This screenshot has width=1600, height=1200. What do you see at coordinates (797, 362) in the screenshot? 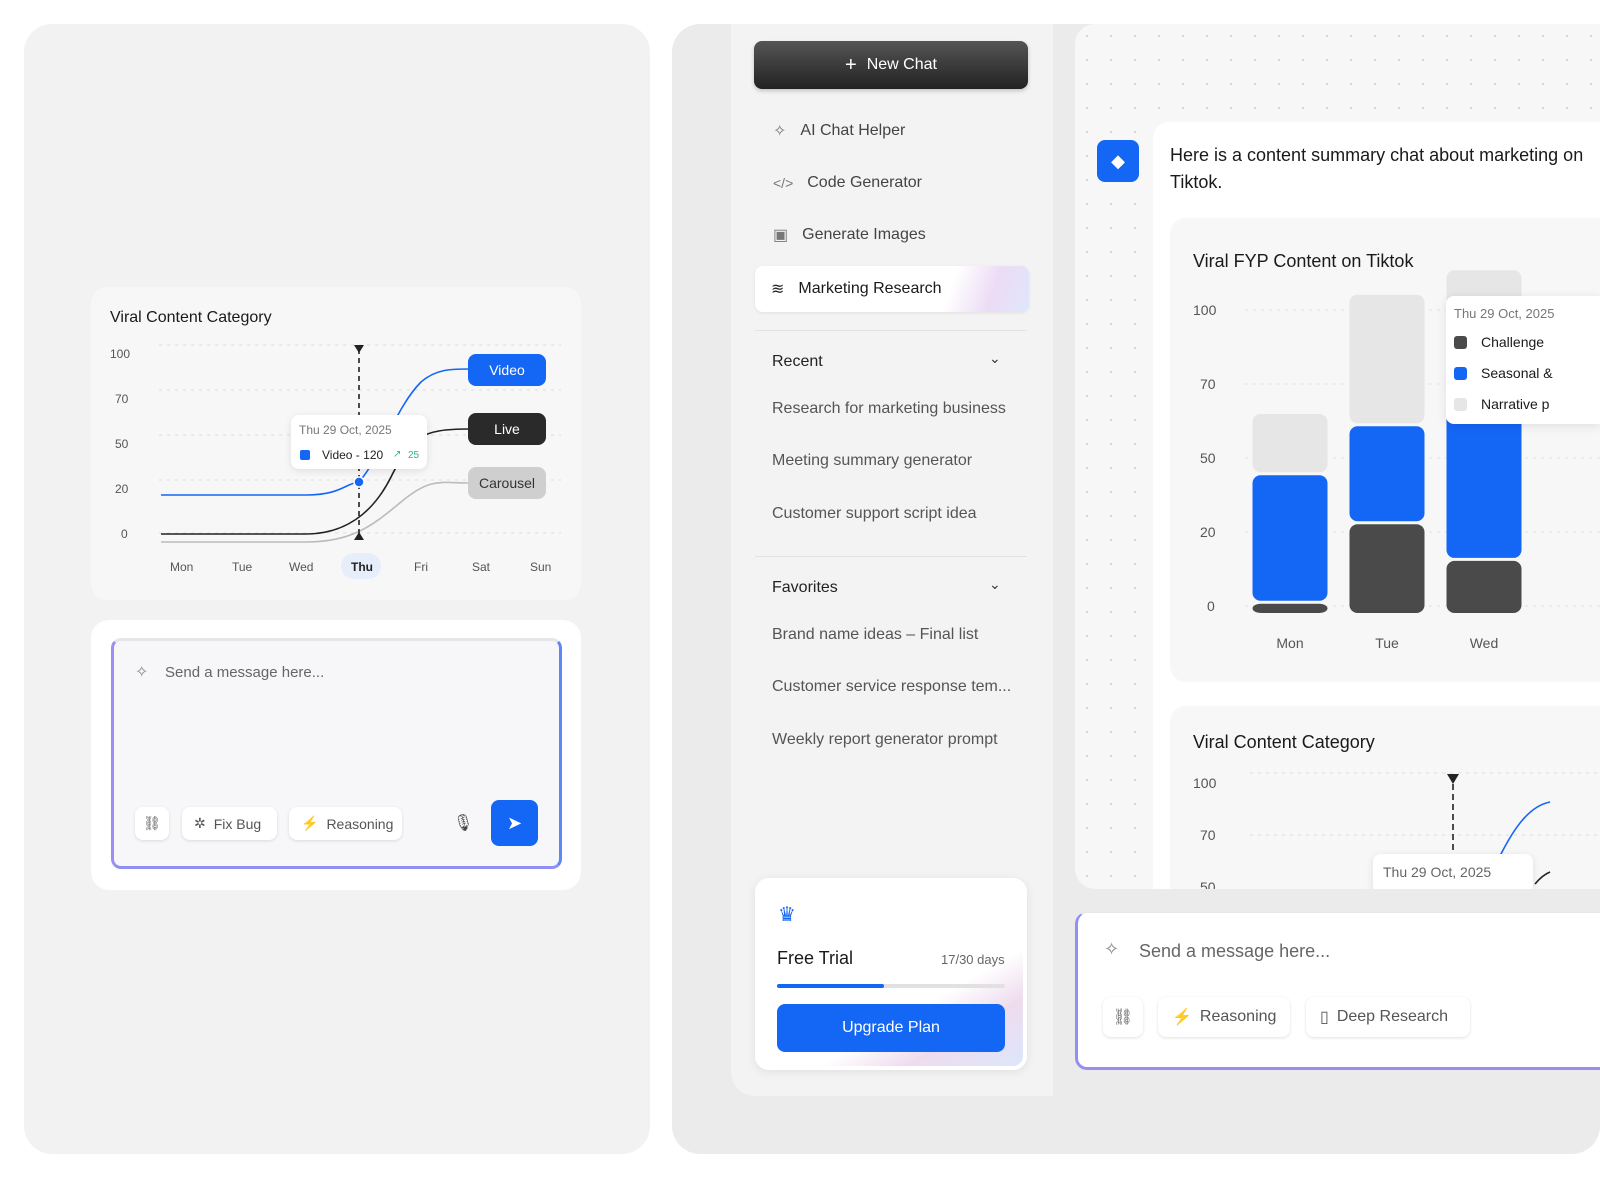
I see `recent-header: Recent` at bounding box center [797, 362].